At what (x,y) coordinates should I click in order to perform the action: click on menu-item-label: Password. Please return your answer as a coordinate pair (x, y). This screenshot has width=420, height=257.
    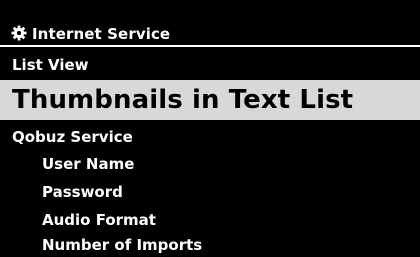
    Looking at the image, I should click on (82, 191).